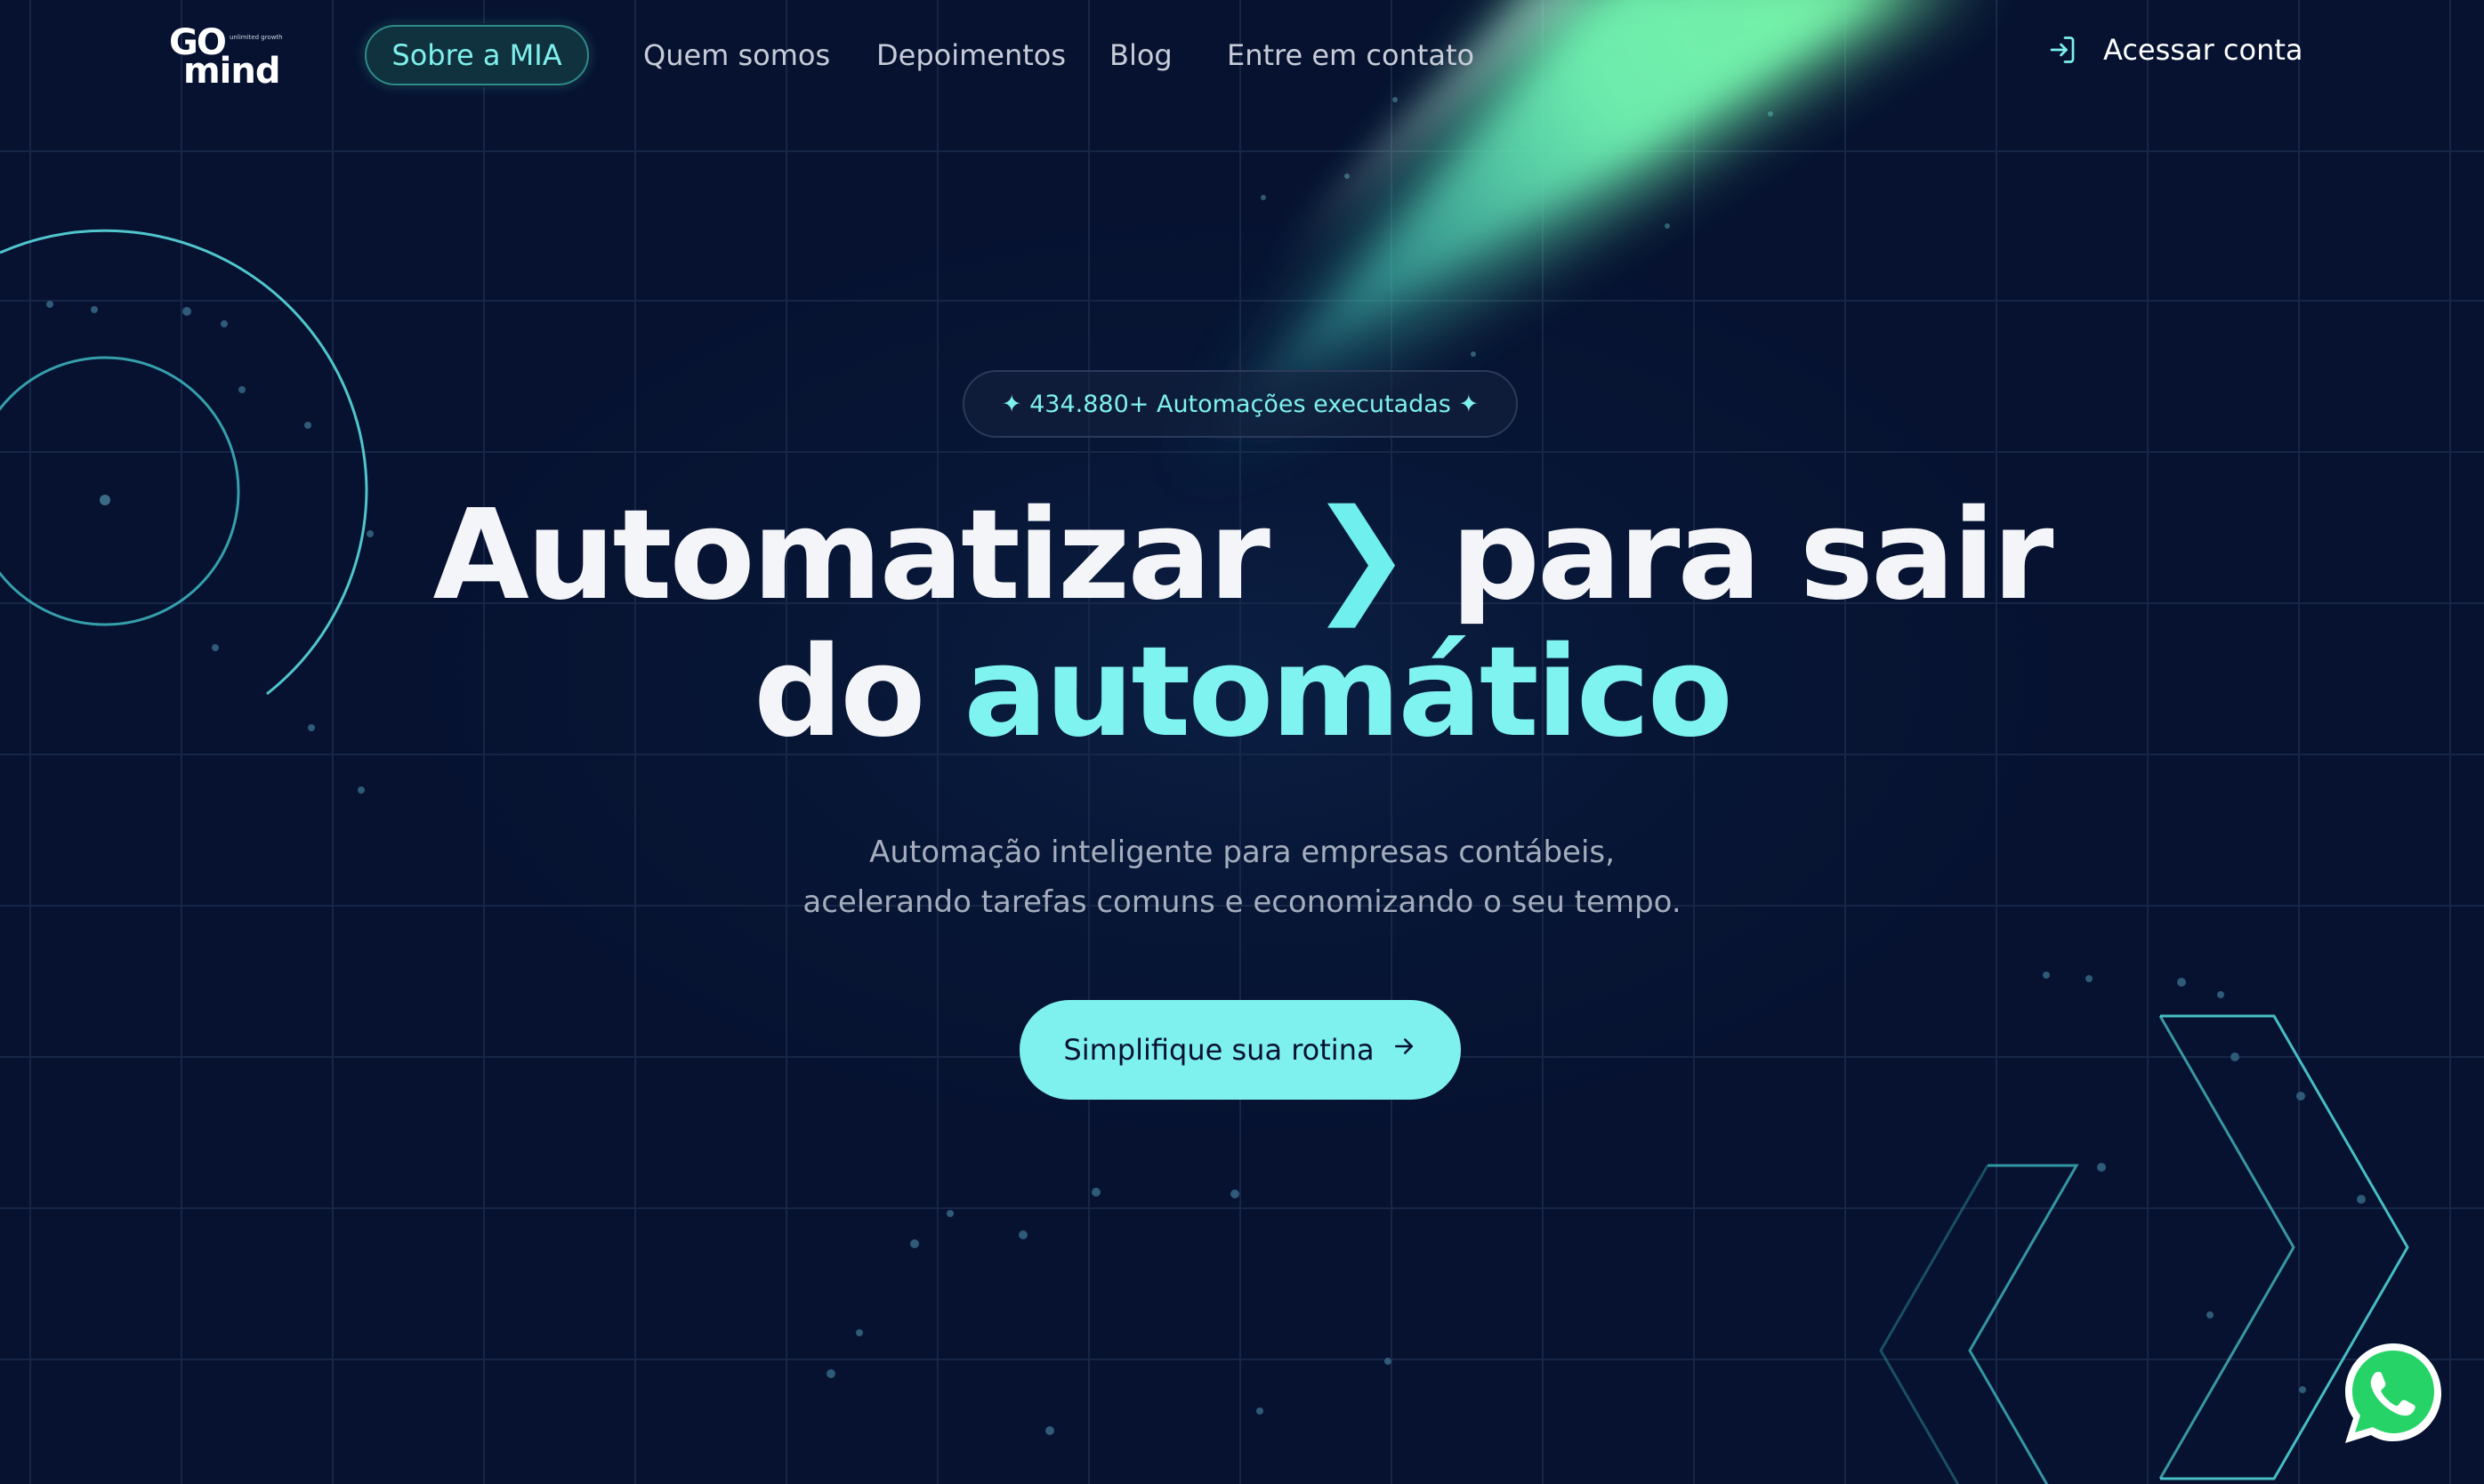 Image resolution: width=2484 pixels, height=1484 pixels. I want to click on simplifique-cta-button: Simplifique sua rotina, so click(1240, 1050).